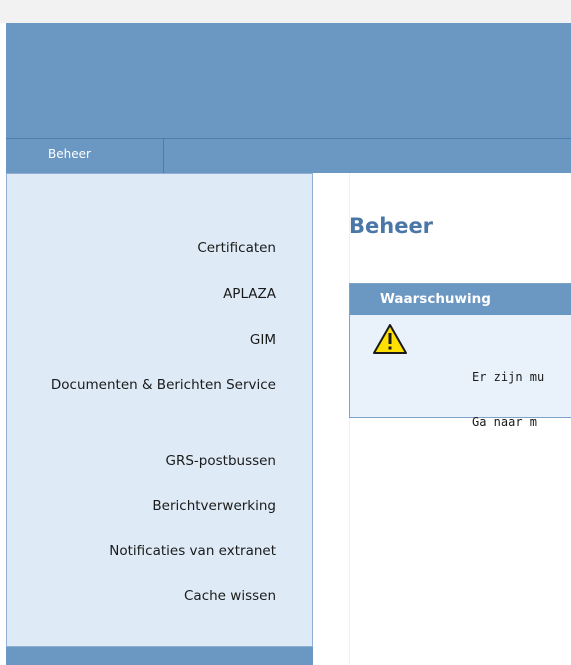 The height and width of the screenshot is (665, 571). Describe the element at coordinates (249, 294) in the screenshot. I see `sidebar-item-aplaza: APLAZA` at that location.